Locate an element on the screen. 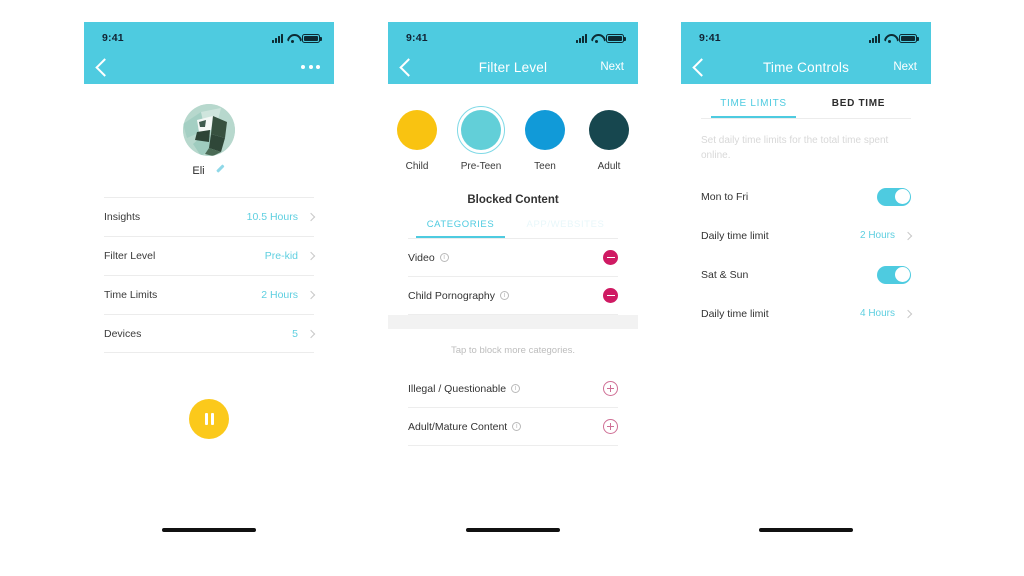 This screenshot has width=1024, height=576. status-icons is located at coordinates (297, 38).